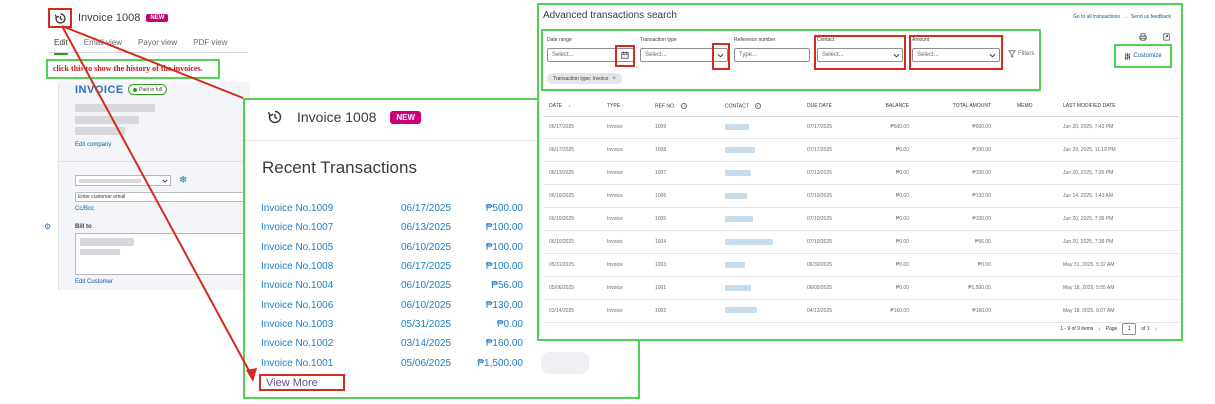 The height and width of the screenshot is (404, 1215). What do you see at coordinates (331, 363) in the screenshot?
I see `invoice-link: Invoice No.1001` at bounding box center [331, 363].